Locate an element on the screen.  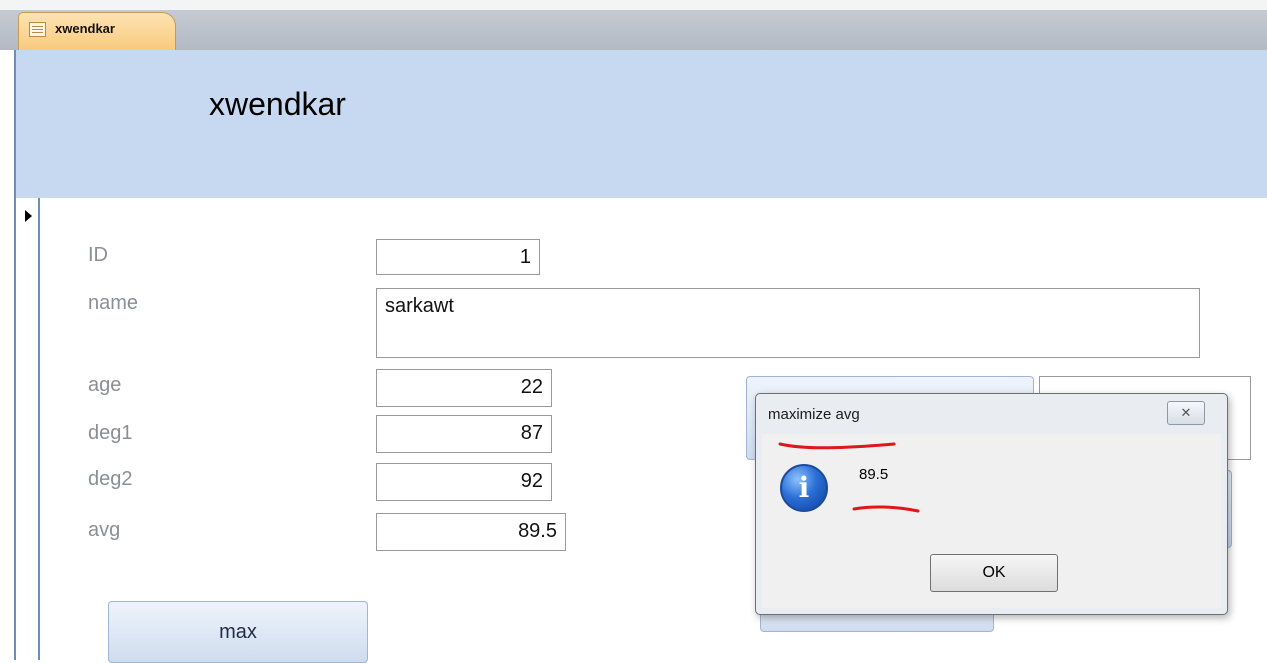
message-dialog: maximize avg ✕ i 89.5 OK is located at coordinates (991, 504).